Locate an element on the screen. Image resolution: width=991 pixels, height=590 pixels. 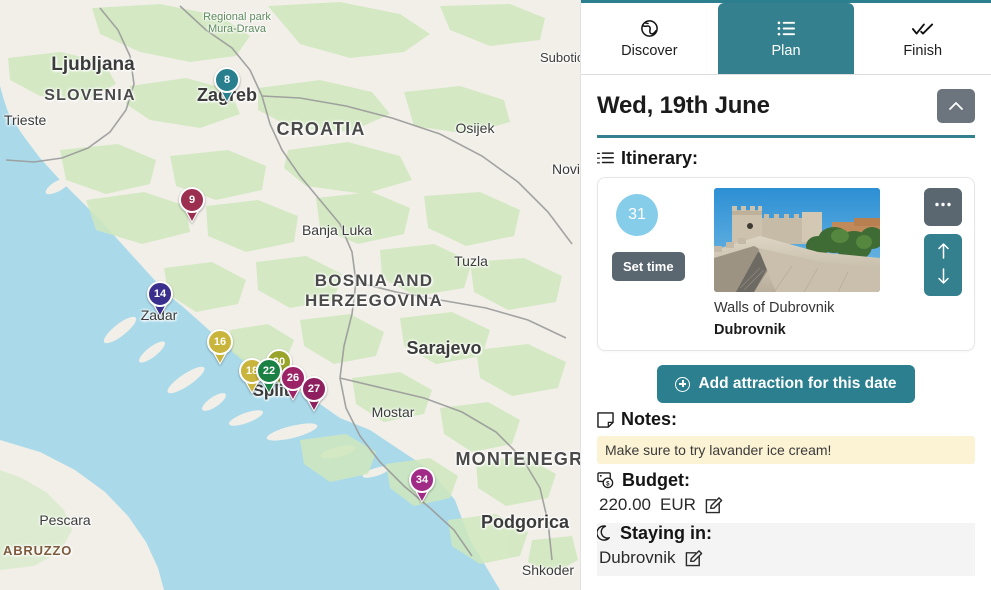
map-pin-label: 16 is located at coordinates (220, 341).